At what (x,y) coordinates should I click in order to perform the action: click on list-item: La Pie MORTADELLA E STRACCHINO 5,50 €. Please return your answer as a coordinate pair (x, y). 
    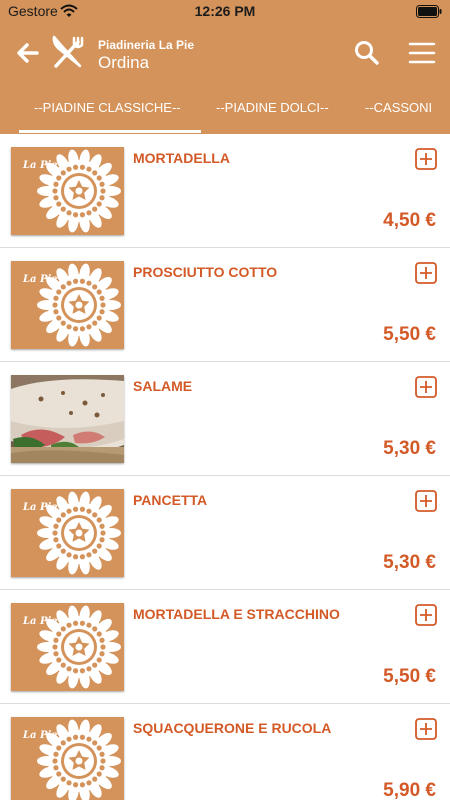
    Looking at the image, I should click on (225, 647).